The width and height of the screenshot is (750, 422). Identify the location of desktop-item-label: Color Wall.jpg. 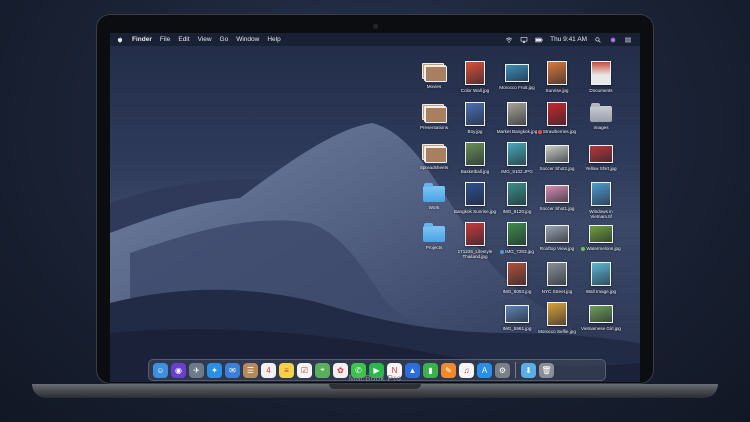
(475, 90).